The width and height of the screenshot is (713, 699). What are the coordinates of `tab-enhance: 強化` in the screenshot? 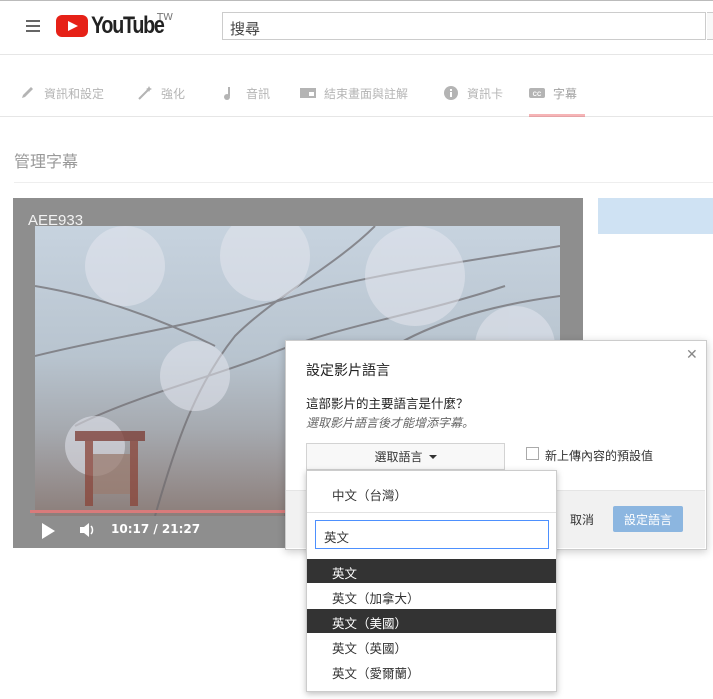 It's located at (161, 93).